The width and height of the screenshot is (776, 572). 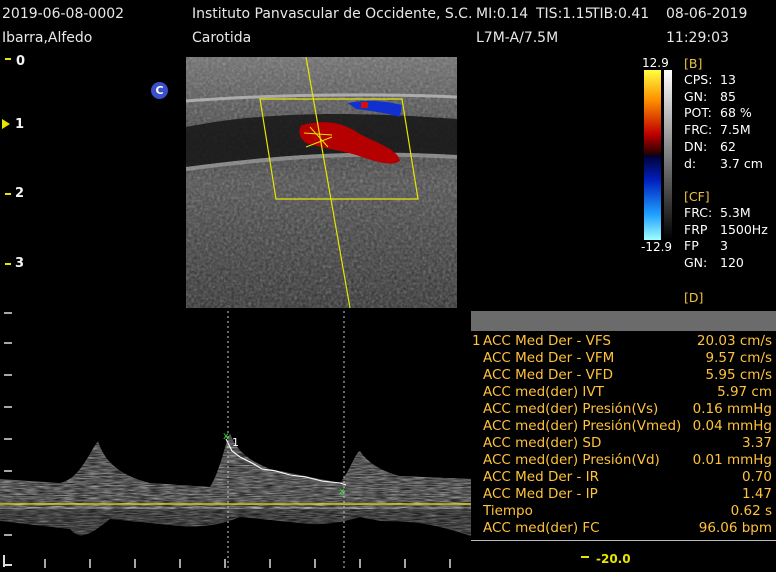 I want to click on measurement-value: 5.95 cm/s, so click(x=738, y=375).